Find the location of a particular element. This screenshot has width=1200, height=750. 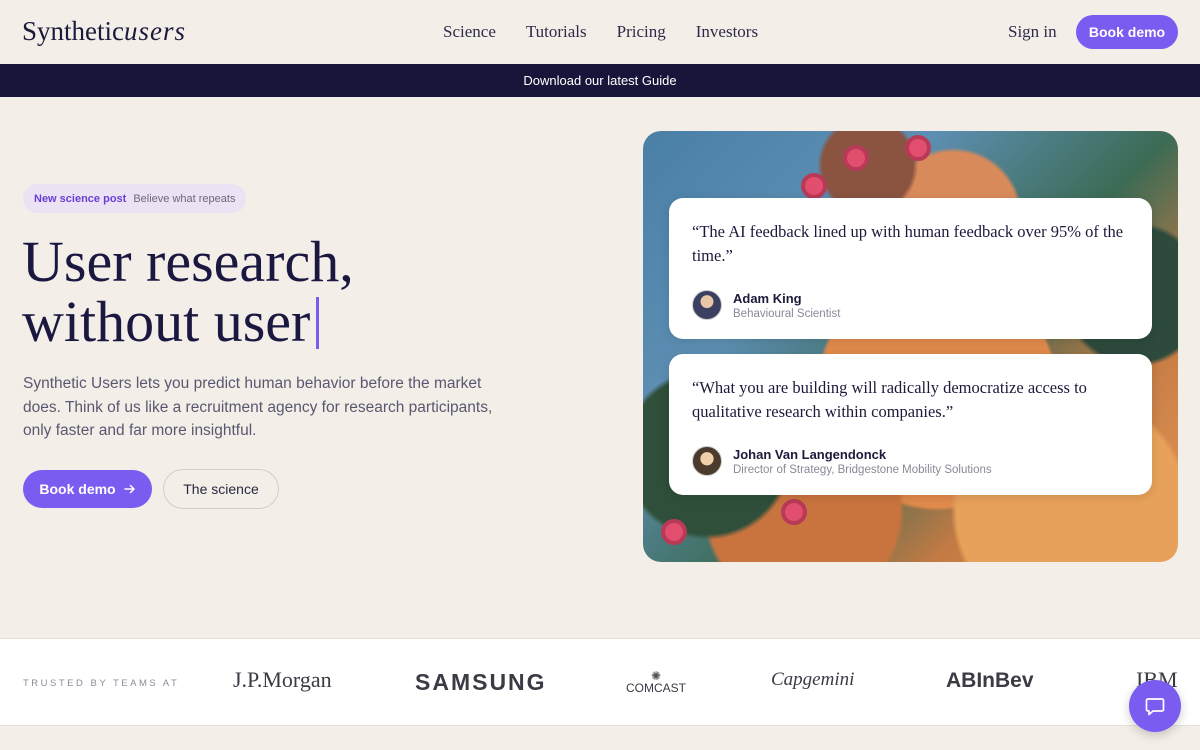

author-role: Behavioural Scientist is located at coordinates (787, 313).